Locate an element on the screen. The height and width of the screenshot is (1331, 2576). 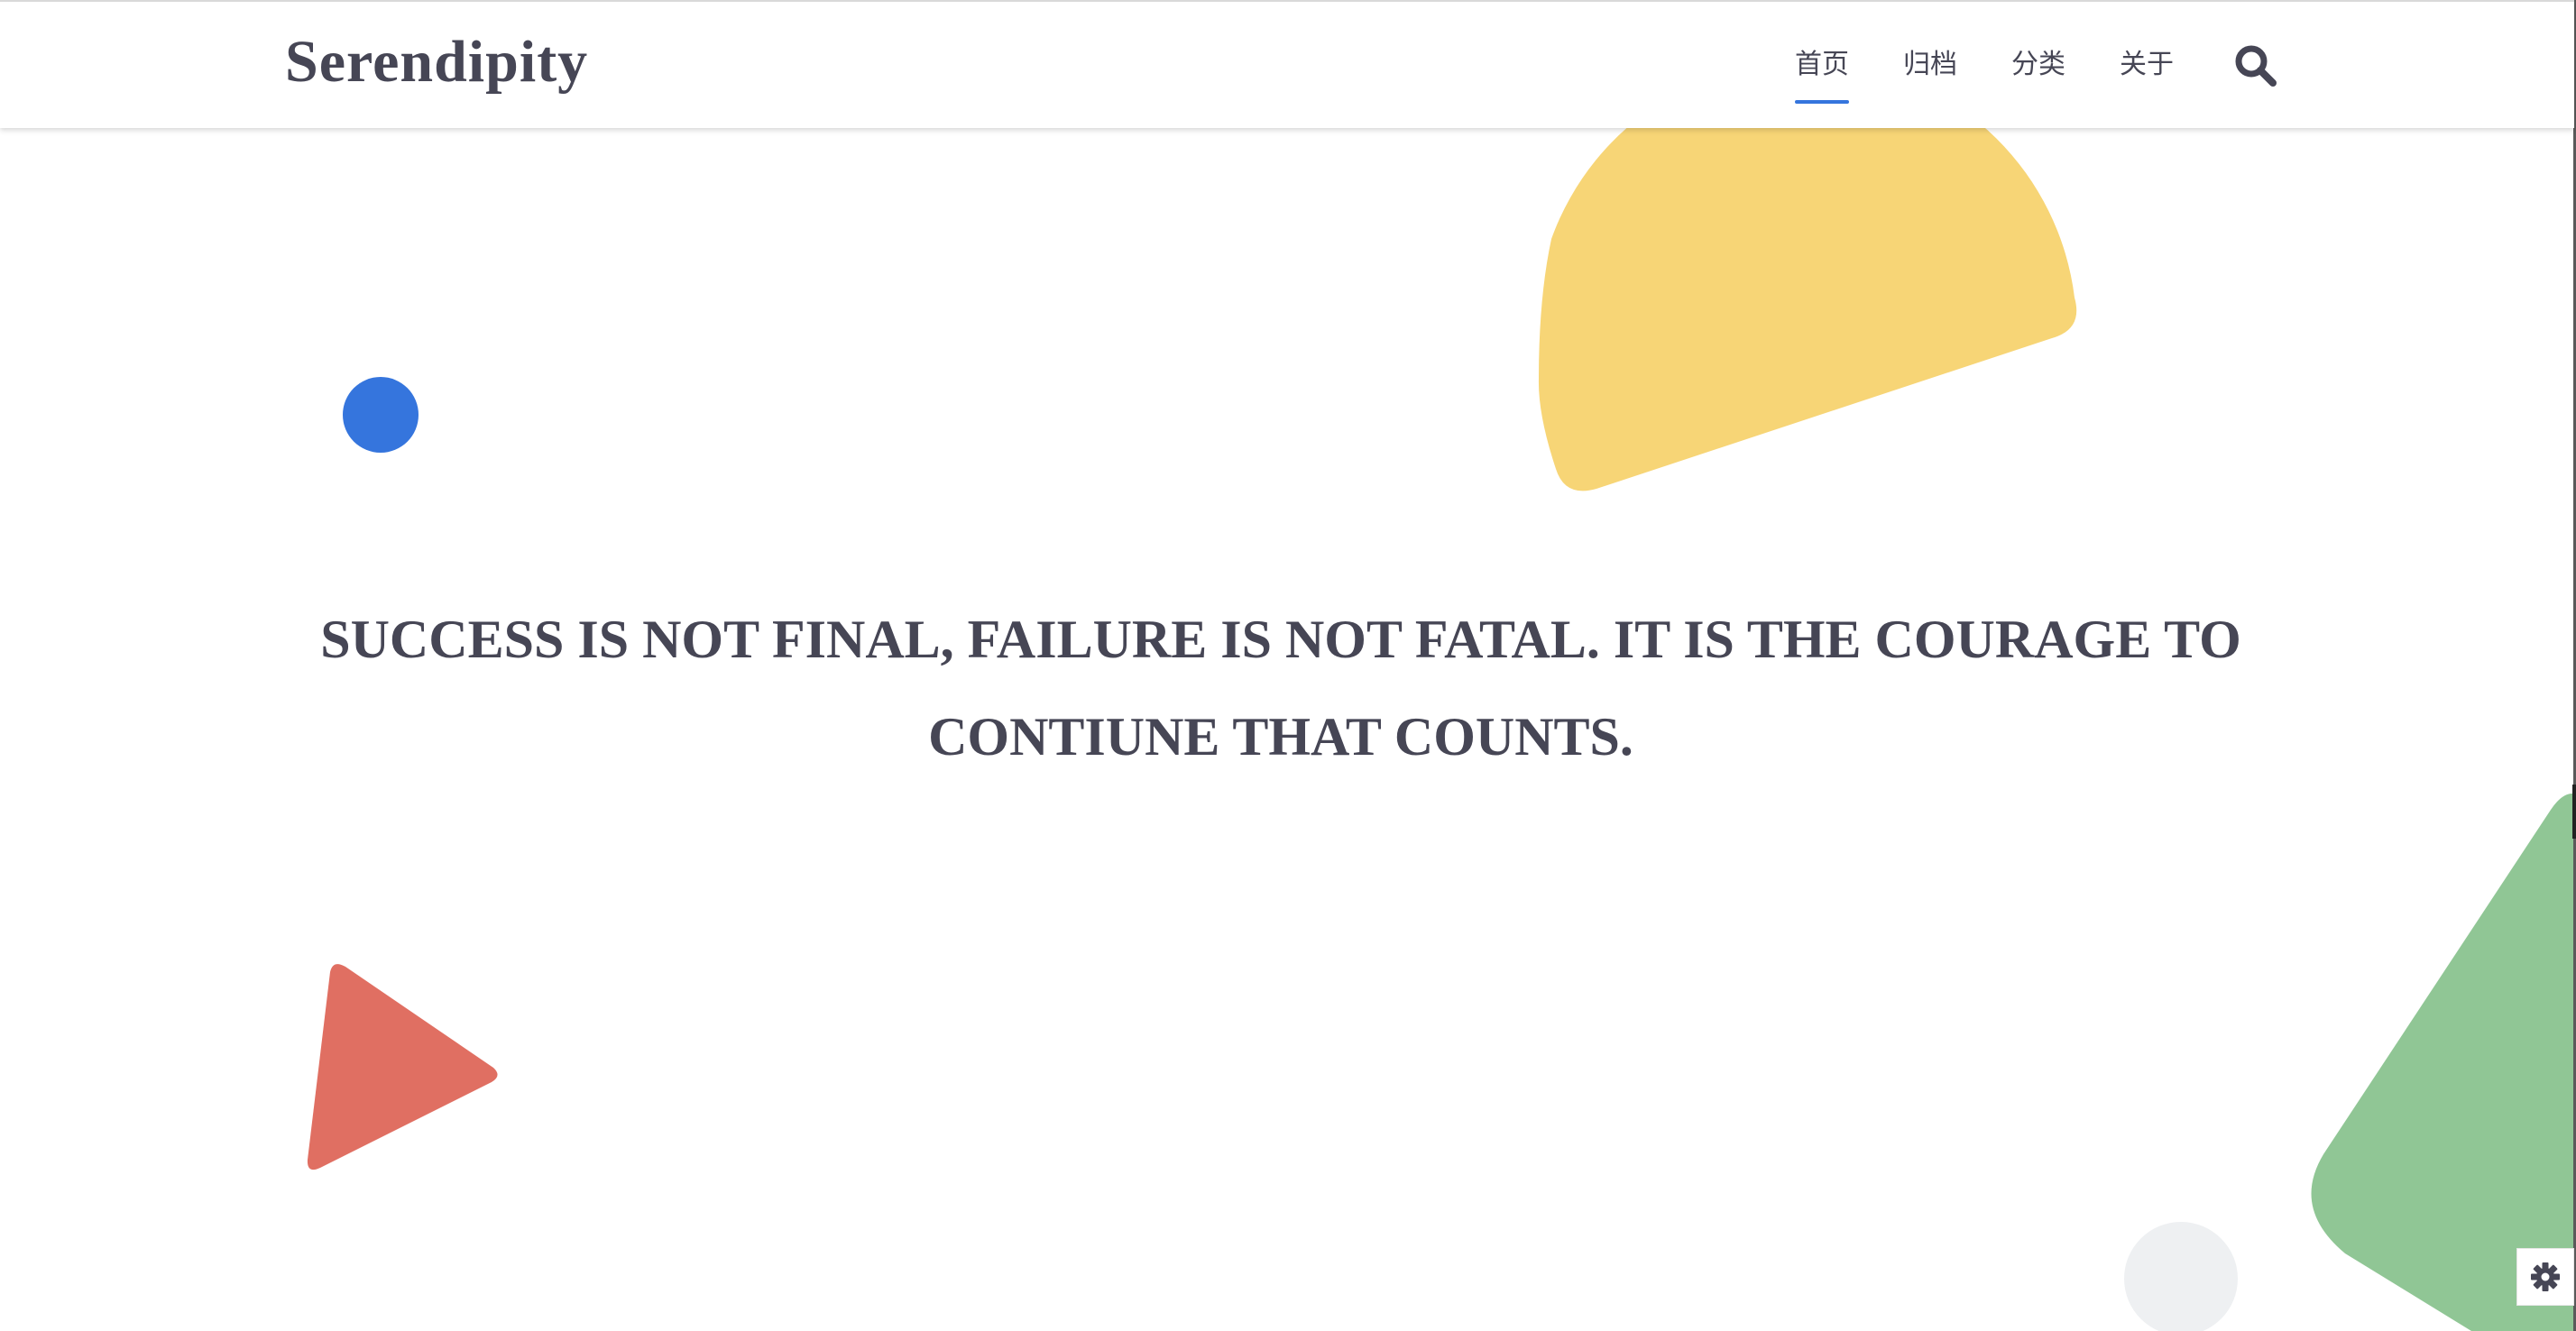
nav-item-categories: 分类 is located at coordinates (2038, 64).